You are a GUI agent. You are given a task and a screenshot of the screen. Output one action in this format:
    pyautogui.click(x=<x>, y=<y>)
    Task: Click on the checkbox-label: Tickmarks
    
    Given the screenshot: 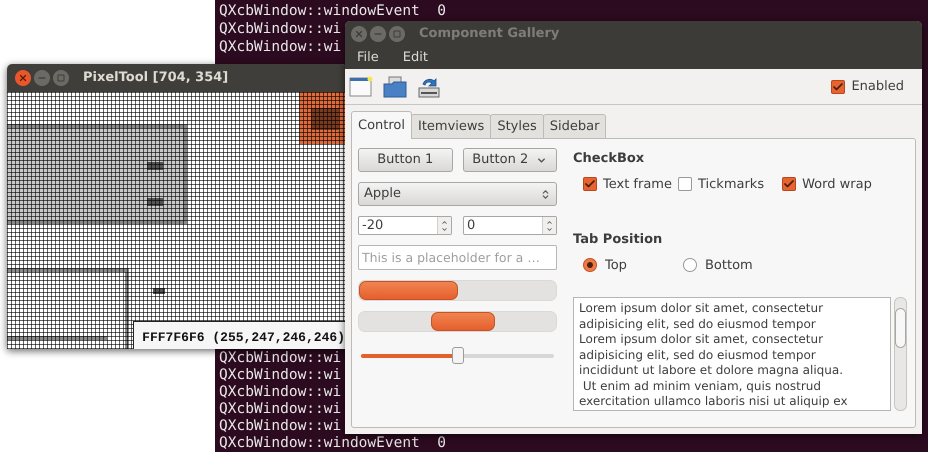 What is the action you would take?
    pyautogui.click(x=731, y=185)
    